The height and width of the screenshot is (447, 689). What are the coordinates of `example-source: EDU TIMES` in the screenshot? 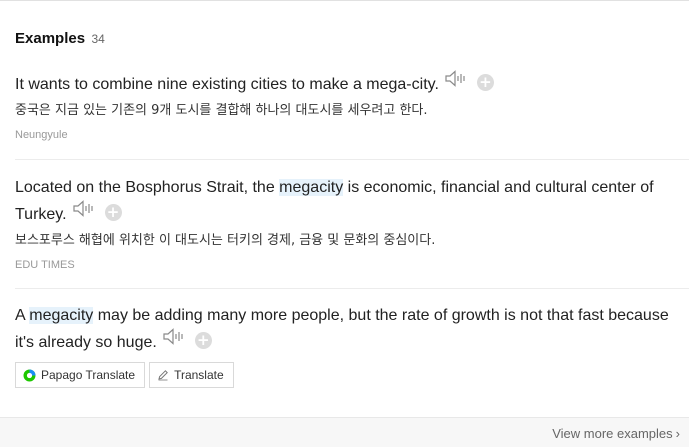 It's located at (352, 265).